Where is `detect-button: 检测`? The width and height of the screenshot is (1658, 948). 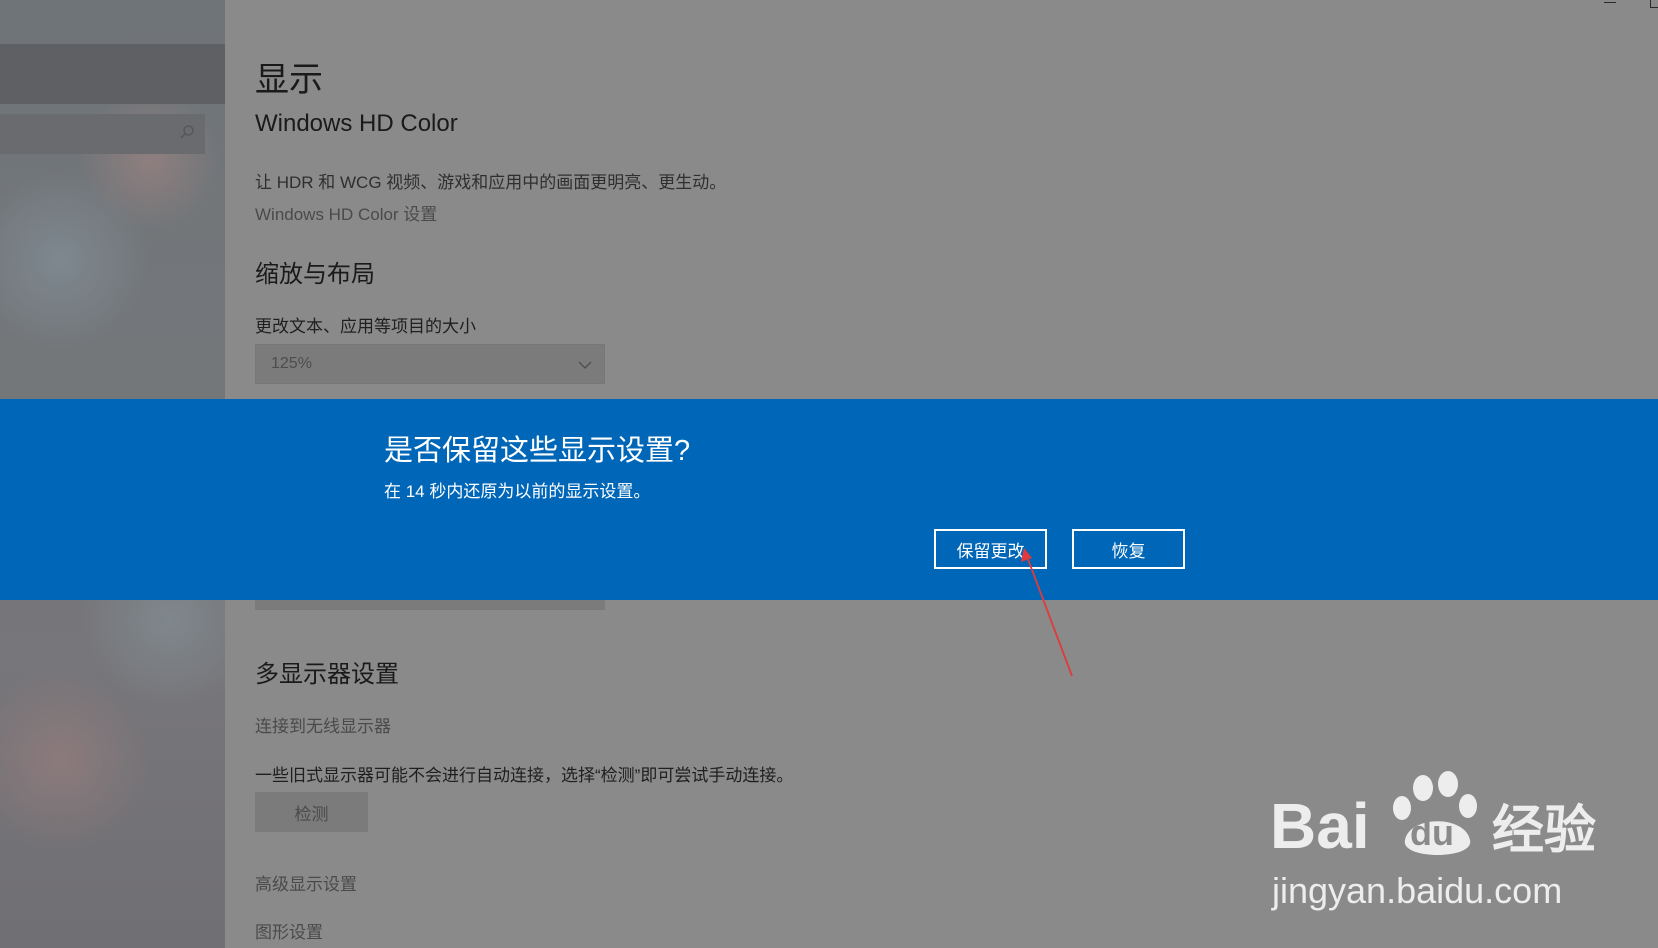 detect-button: 检测 is located at coordinates (311, 812).